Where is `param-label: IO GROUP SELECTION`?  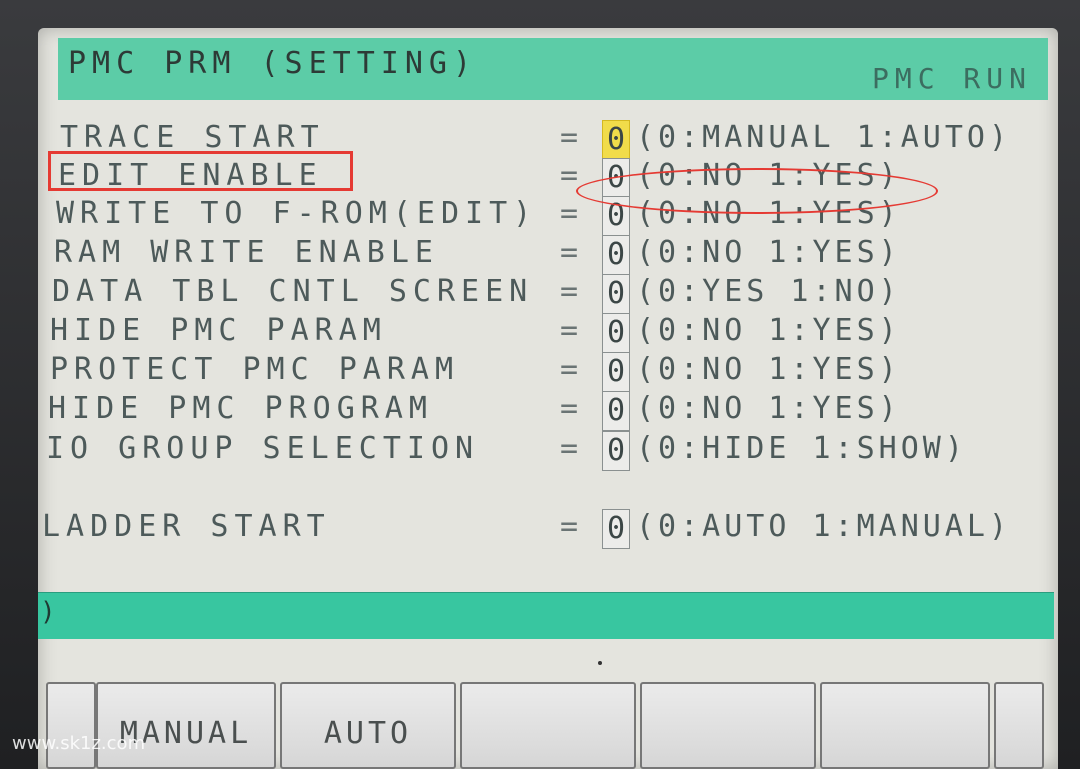
param-label: IO GROUP SELECTION is located at coordinates (263, 448).